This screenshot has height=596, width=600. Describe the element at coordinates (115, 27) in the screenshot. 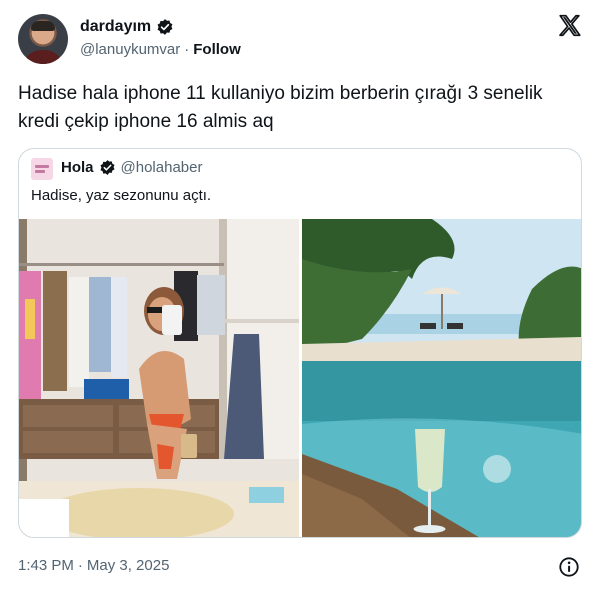

I see `author-display-name: dardayım` at that location.